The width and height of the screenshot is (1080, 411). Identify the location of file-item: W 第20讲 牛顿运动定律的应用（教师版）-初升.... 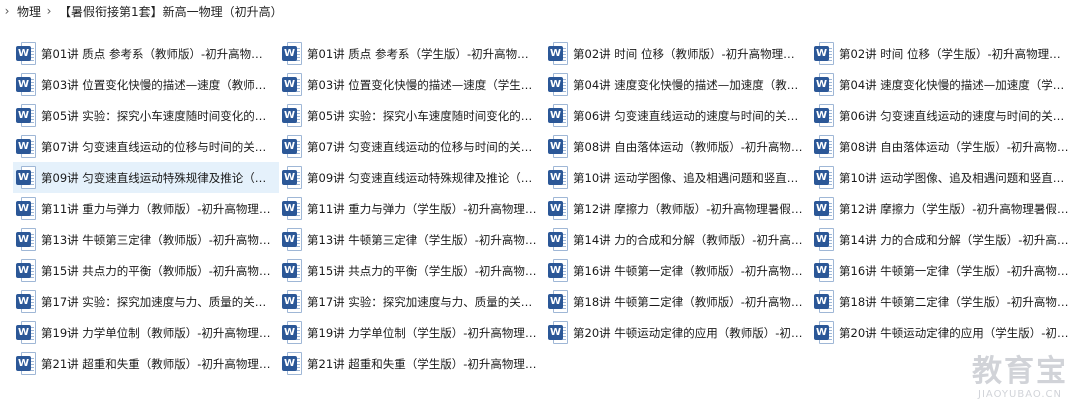
(678, 332).